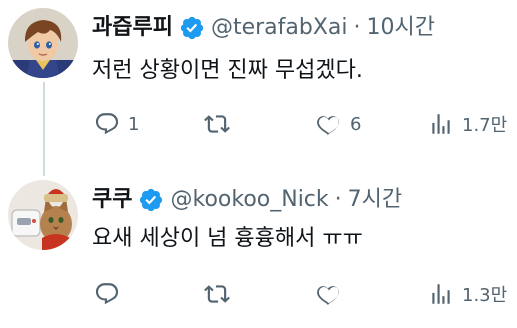 The height and width of the screenshot is (328, 517). I want to click on display-name: 과즙루피, so click(132, 28).